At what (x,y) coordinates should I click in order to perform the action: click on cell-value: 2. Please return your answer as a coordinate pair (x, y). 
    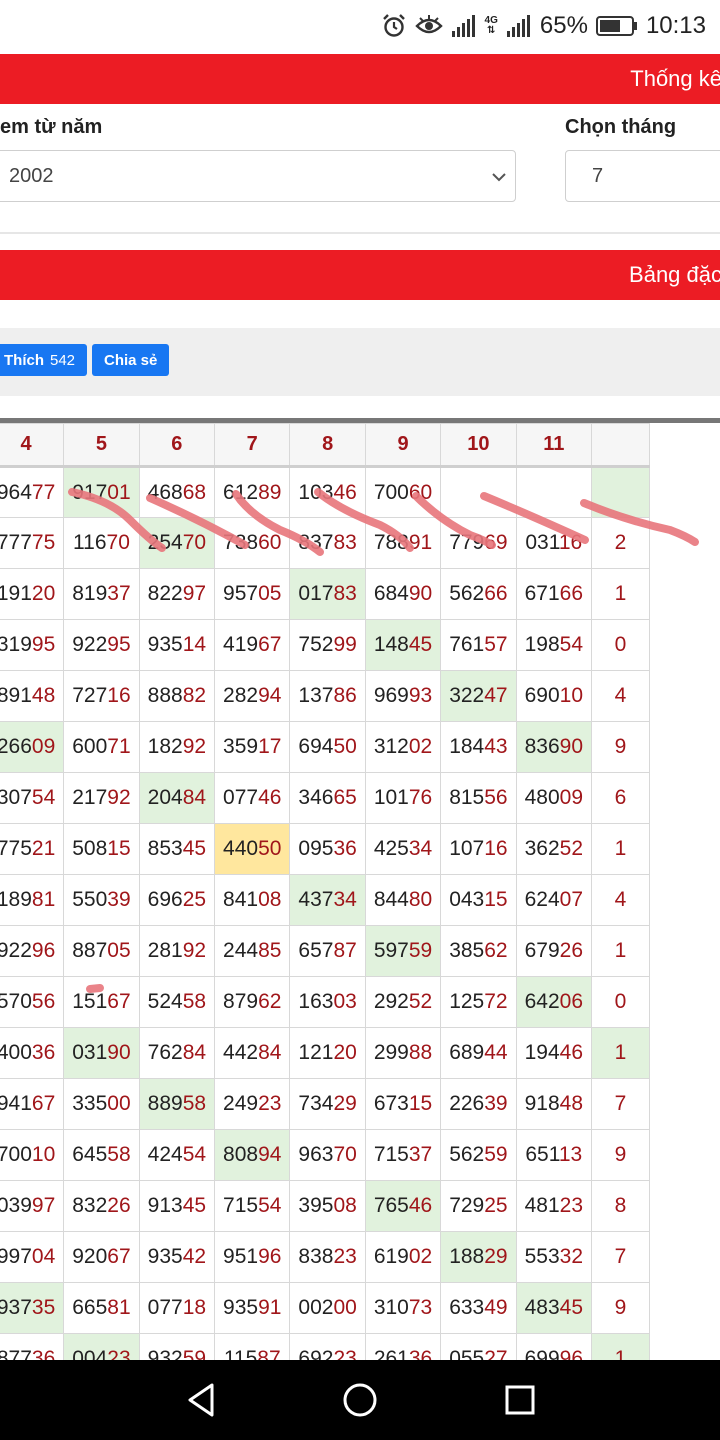
    Looking at the image, I should click on (620, 542).